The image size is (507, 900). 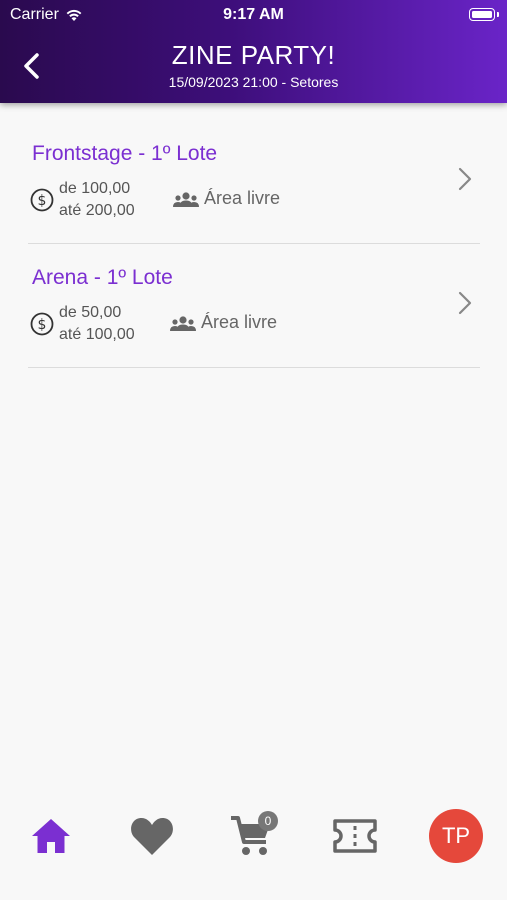 I want to click on price-from: de 50,00, so click(x=90, y=312).